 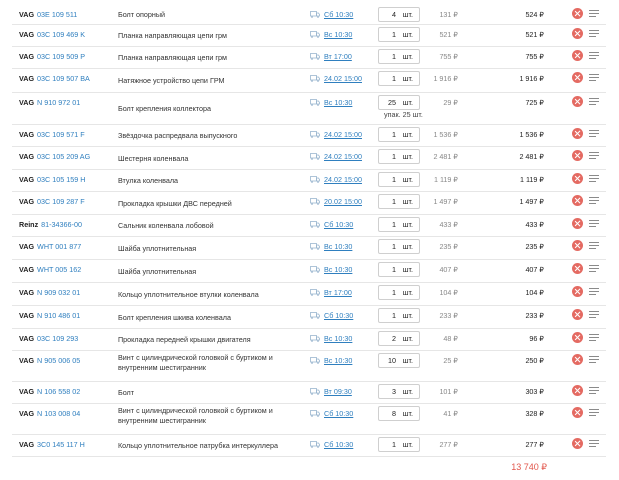 What do you see at coordinates (61, 34) in the screenshot?
I see `article-link: 03C 109 469 K` at bounding box center [61, 34].